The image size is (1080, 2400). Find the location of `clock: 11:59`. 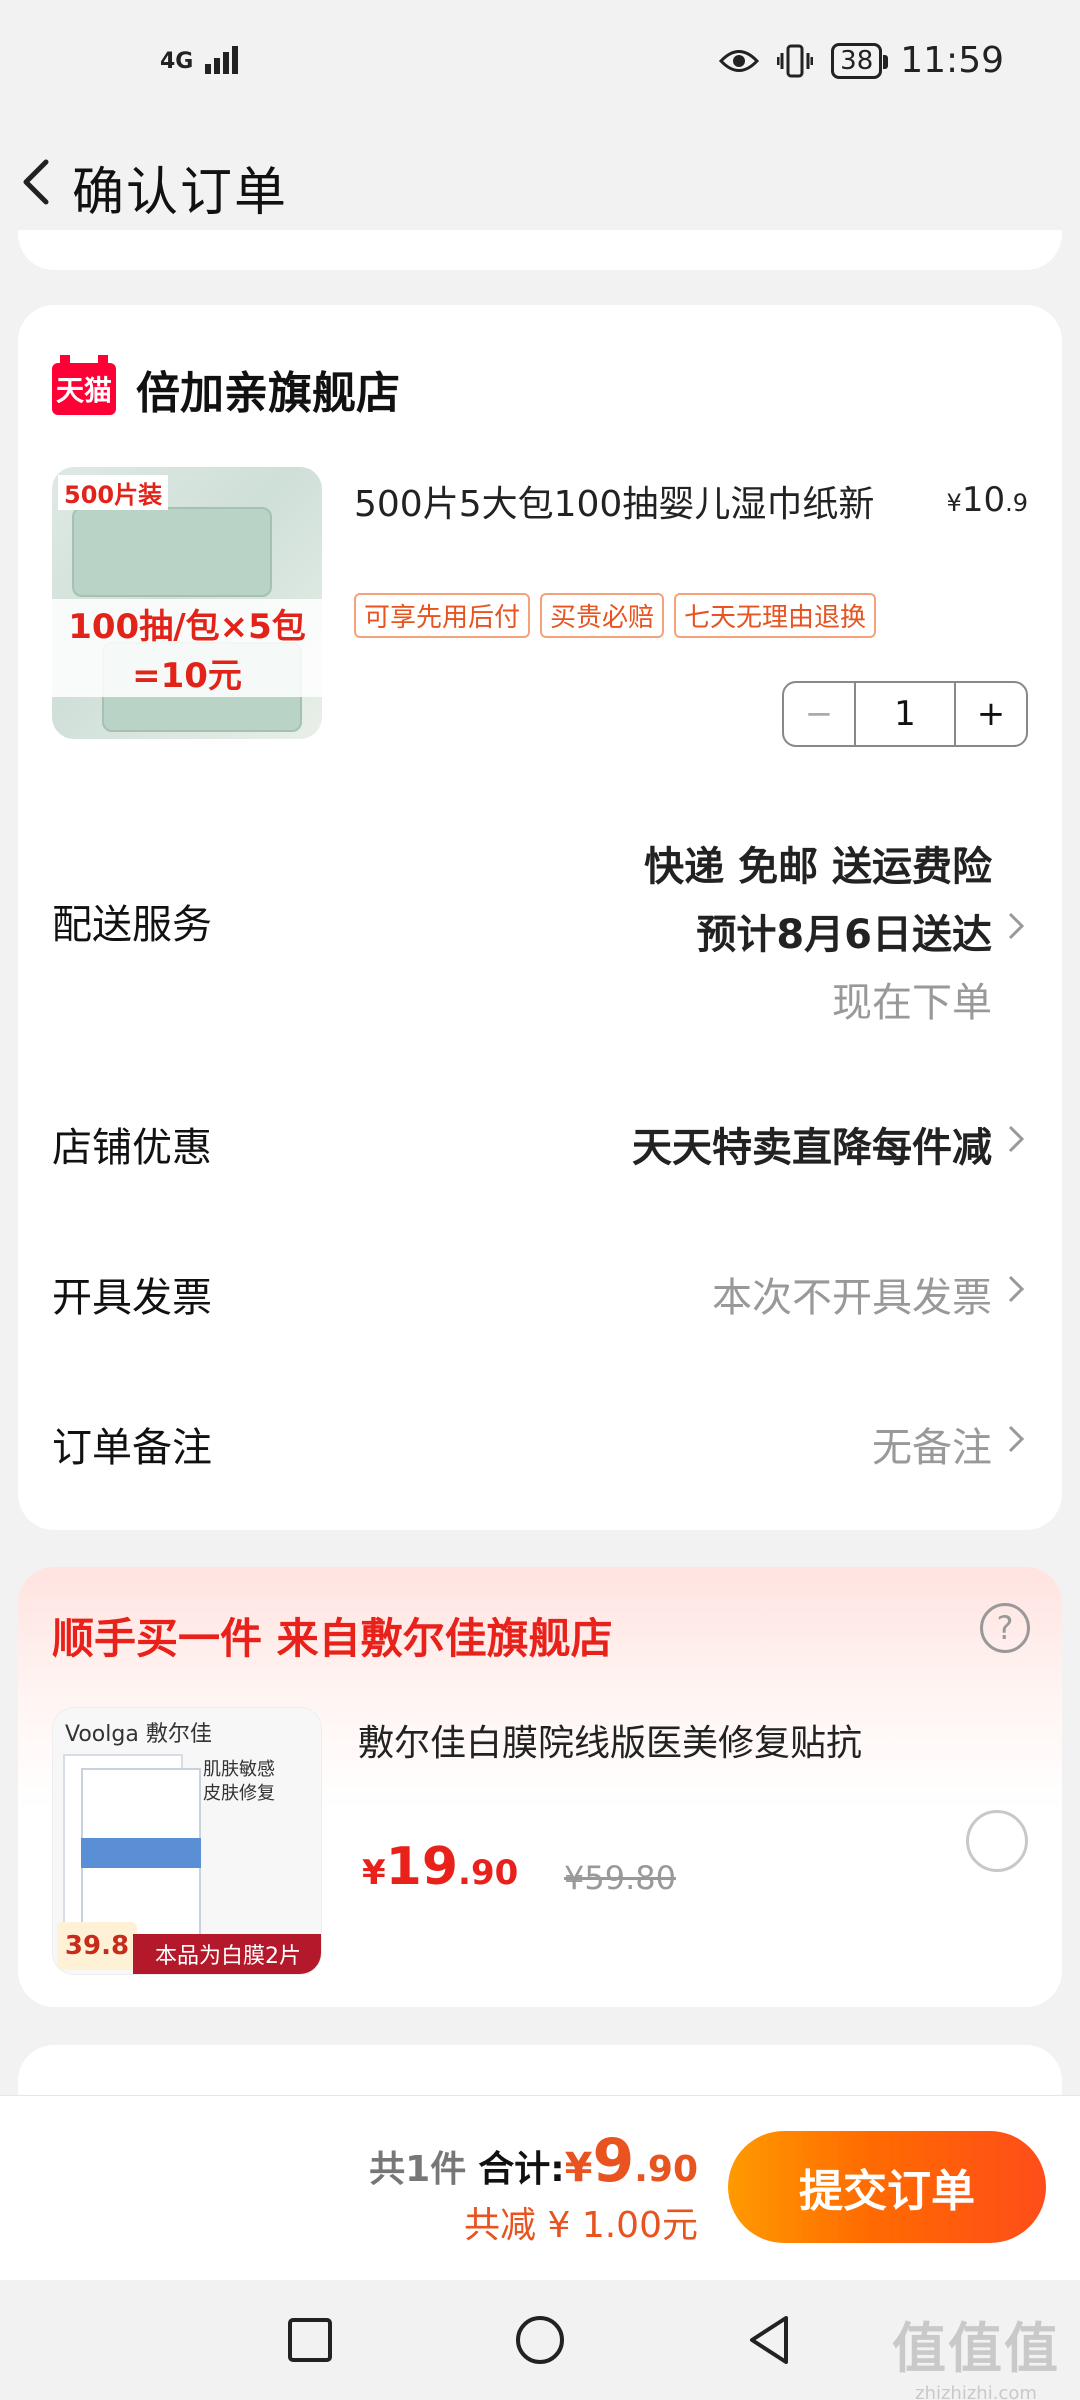

clock: 11:59 is located at coordinates (952, 60).